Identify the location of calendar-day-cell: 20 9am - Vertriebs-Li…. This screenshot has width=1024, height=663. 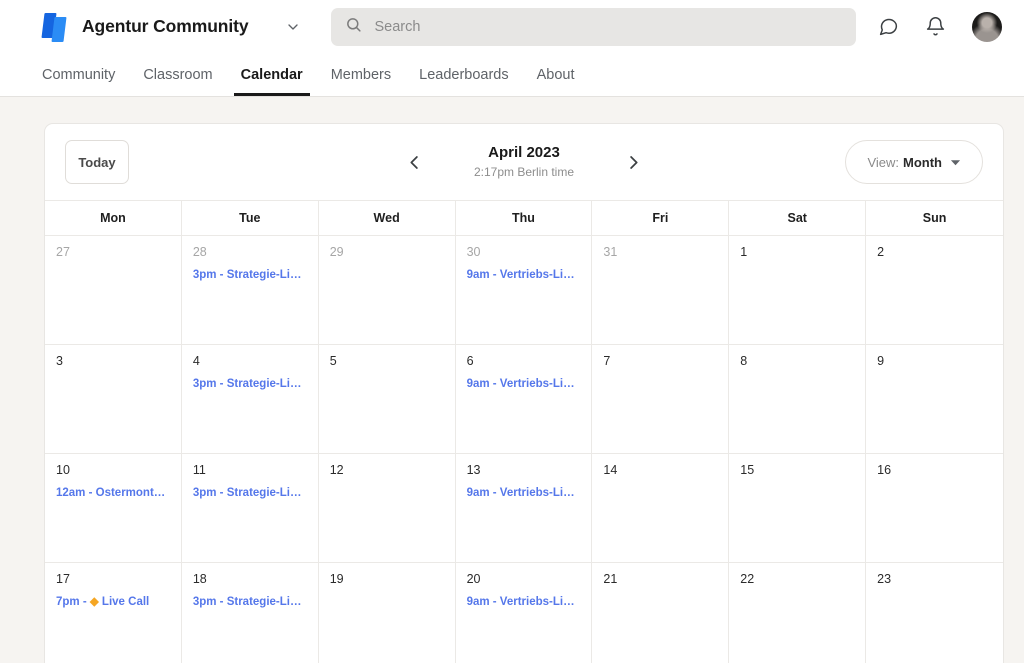
(524, 613).